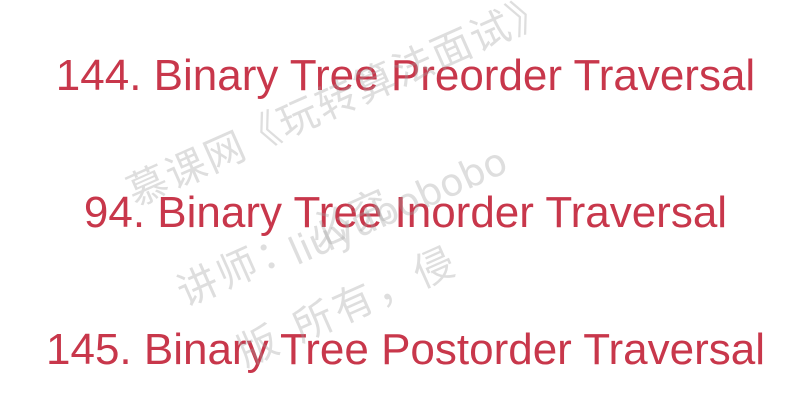 The image size is (811, 409). I want to click on title-preorder: 144. Binary Tree Preorder Traversal, so click(405, 75).